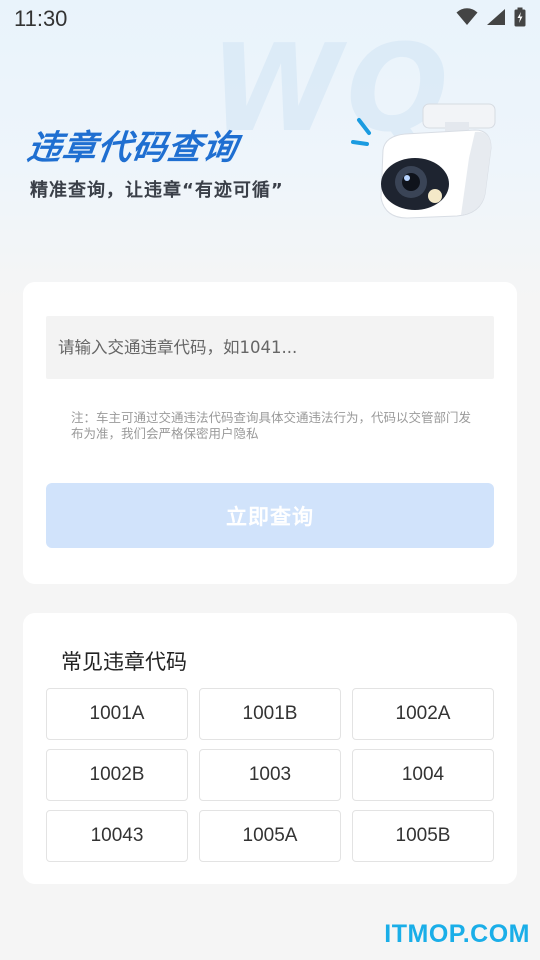 This screenshot has height=960, width=540. What do you see at coordinates (157, 190) in the screenshot?
I see `page-subtitle: 精准查询，让违章“有迹可循”` at bounding box center [157, 190].